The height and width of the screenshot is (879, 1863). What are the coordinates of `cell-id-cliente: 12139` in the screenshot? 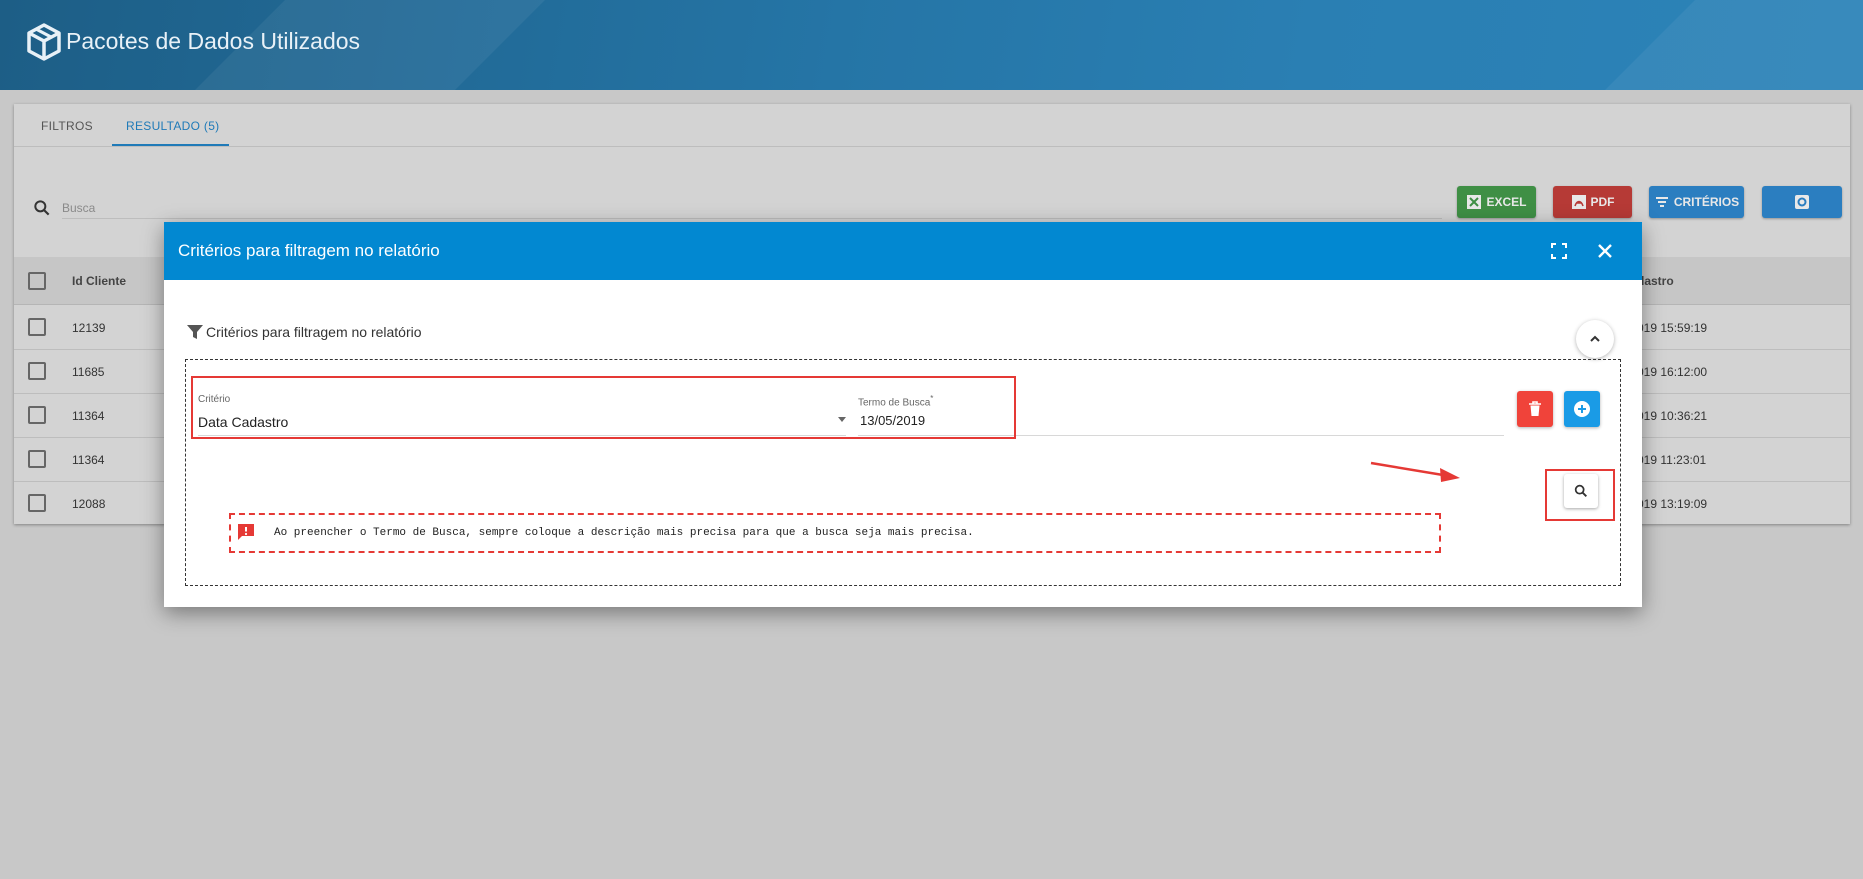 It's located at (89, 328).